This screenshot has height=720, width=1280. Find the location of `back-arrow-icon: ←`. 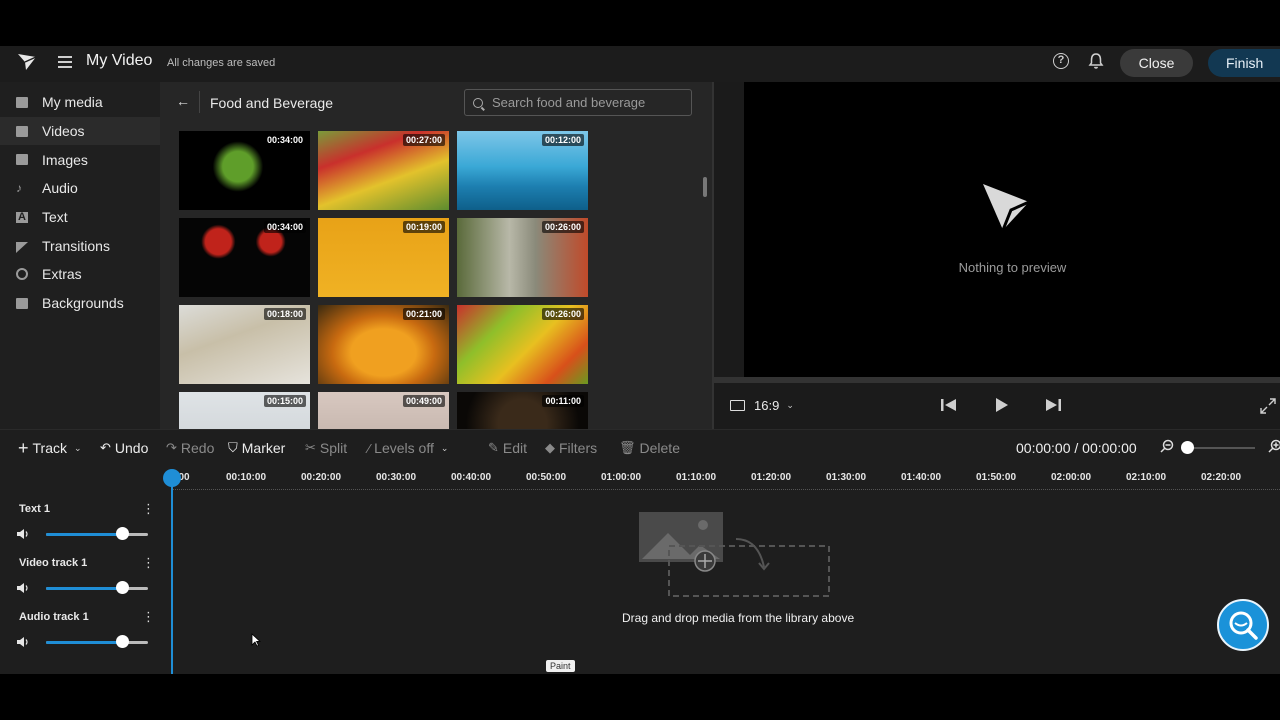

back-arrow-icon: ← is located at coordinates (183, 101).